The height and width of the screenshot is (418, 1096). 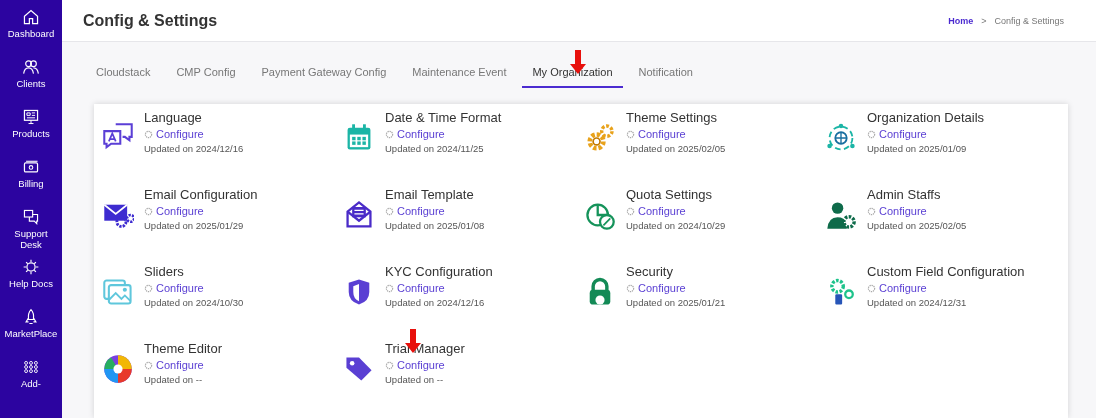 What do you see at coordinates (150, 20) in the screenshot?
I see `page-title: Config & Settings` at bounding box center [150, 20].